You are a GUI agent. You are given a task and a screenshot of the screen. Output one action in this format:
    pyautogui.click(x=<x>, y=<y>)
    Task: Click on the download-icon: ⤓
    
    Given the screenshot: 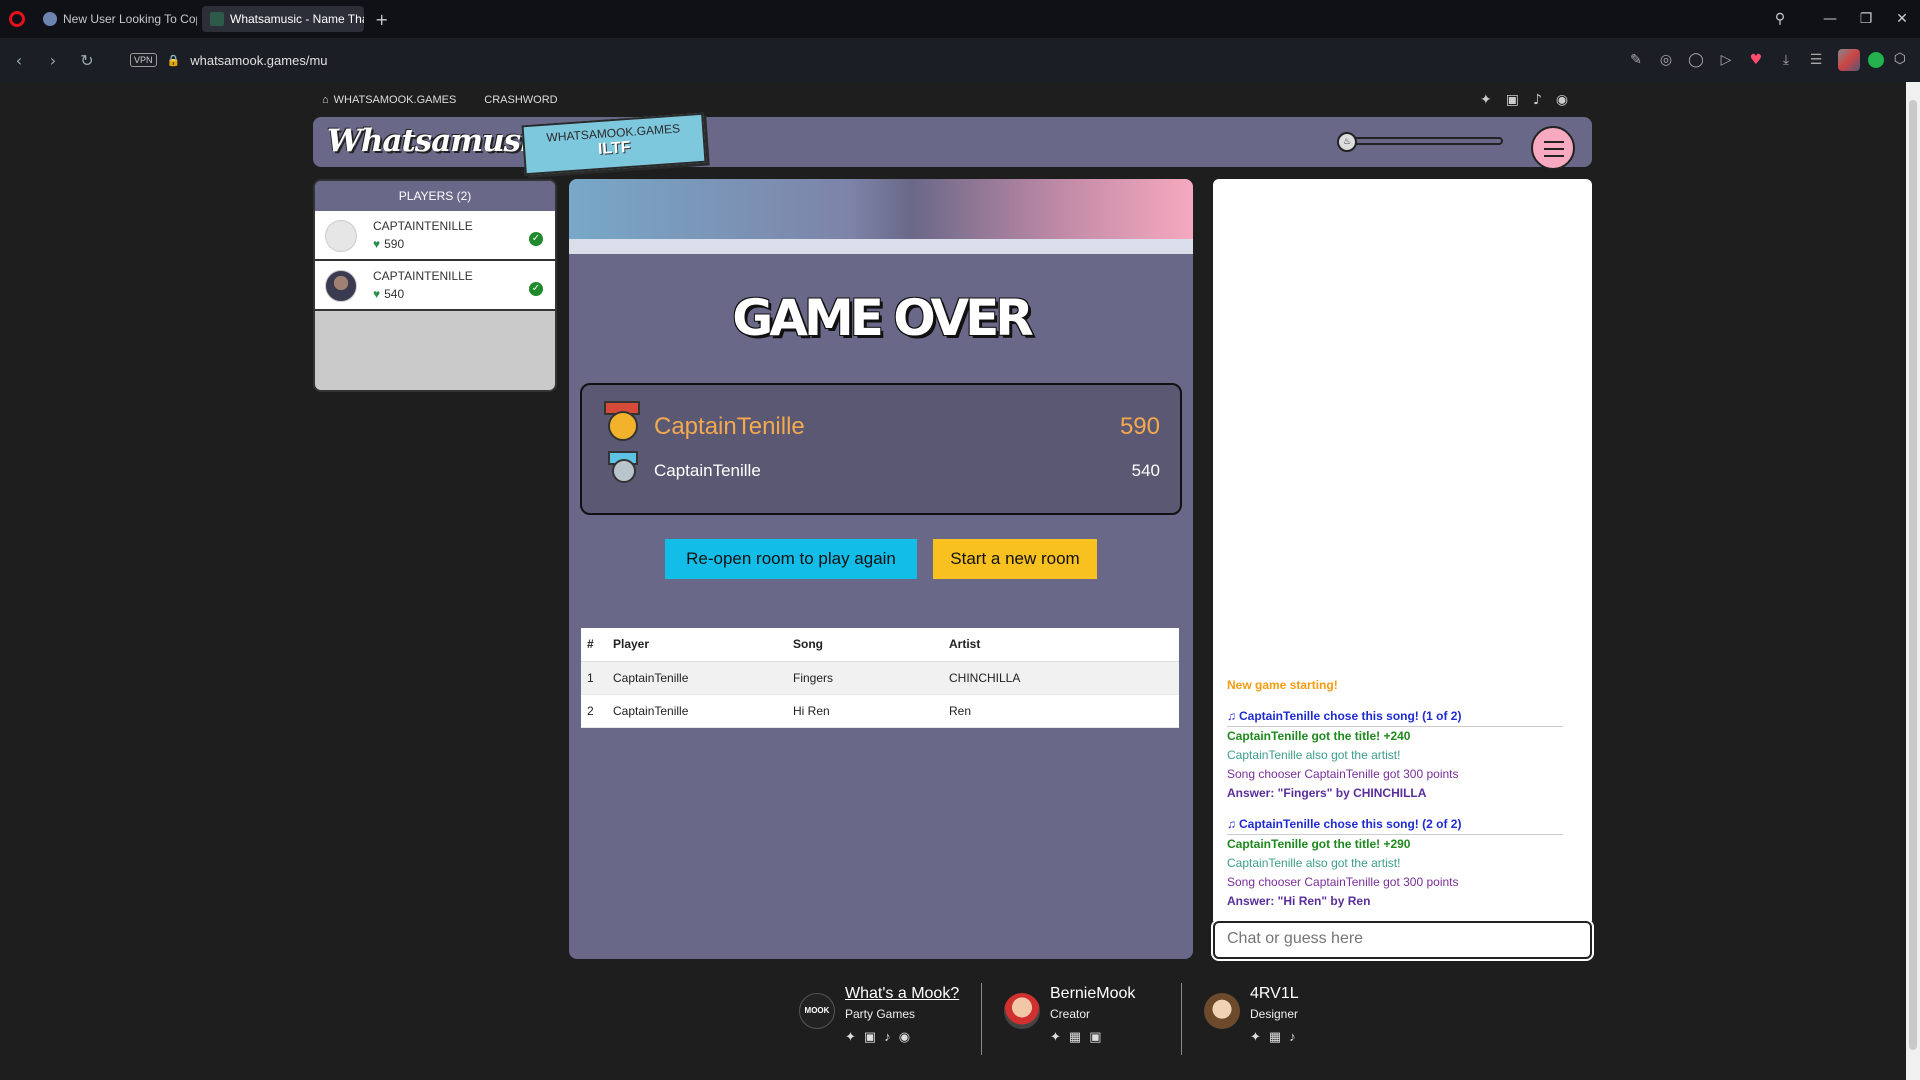 What is the action you would take?
    pyautogui.click(x=1786, y=60)
    